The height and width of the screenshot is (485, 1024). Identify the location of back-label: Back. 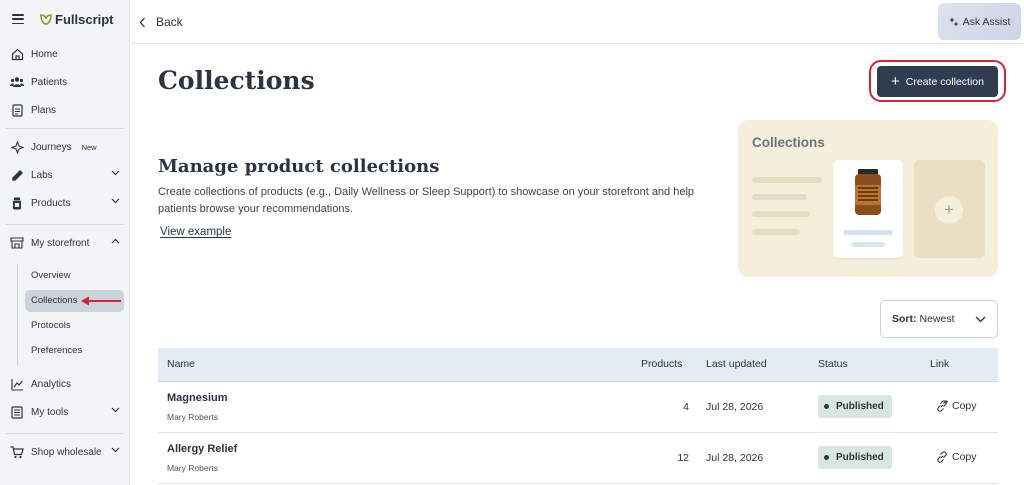
(169, 22).